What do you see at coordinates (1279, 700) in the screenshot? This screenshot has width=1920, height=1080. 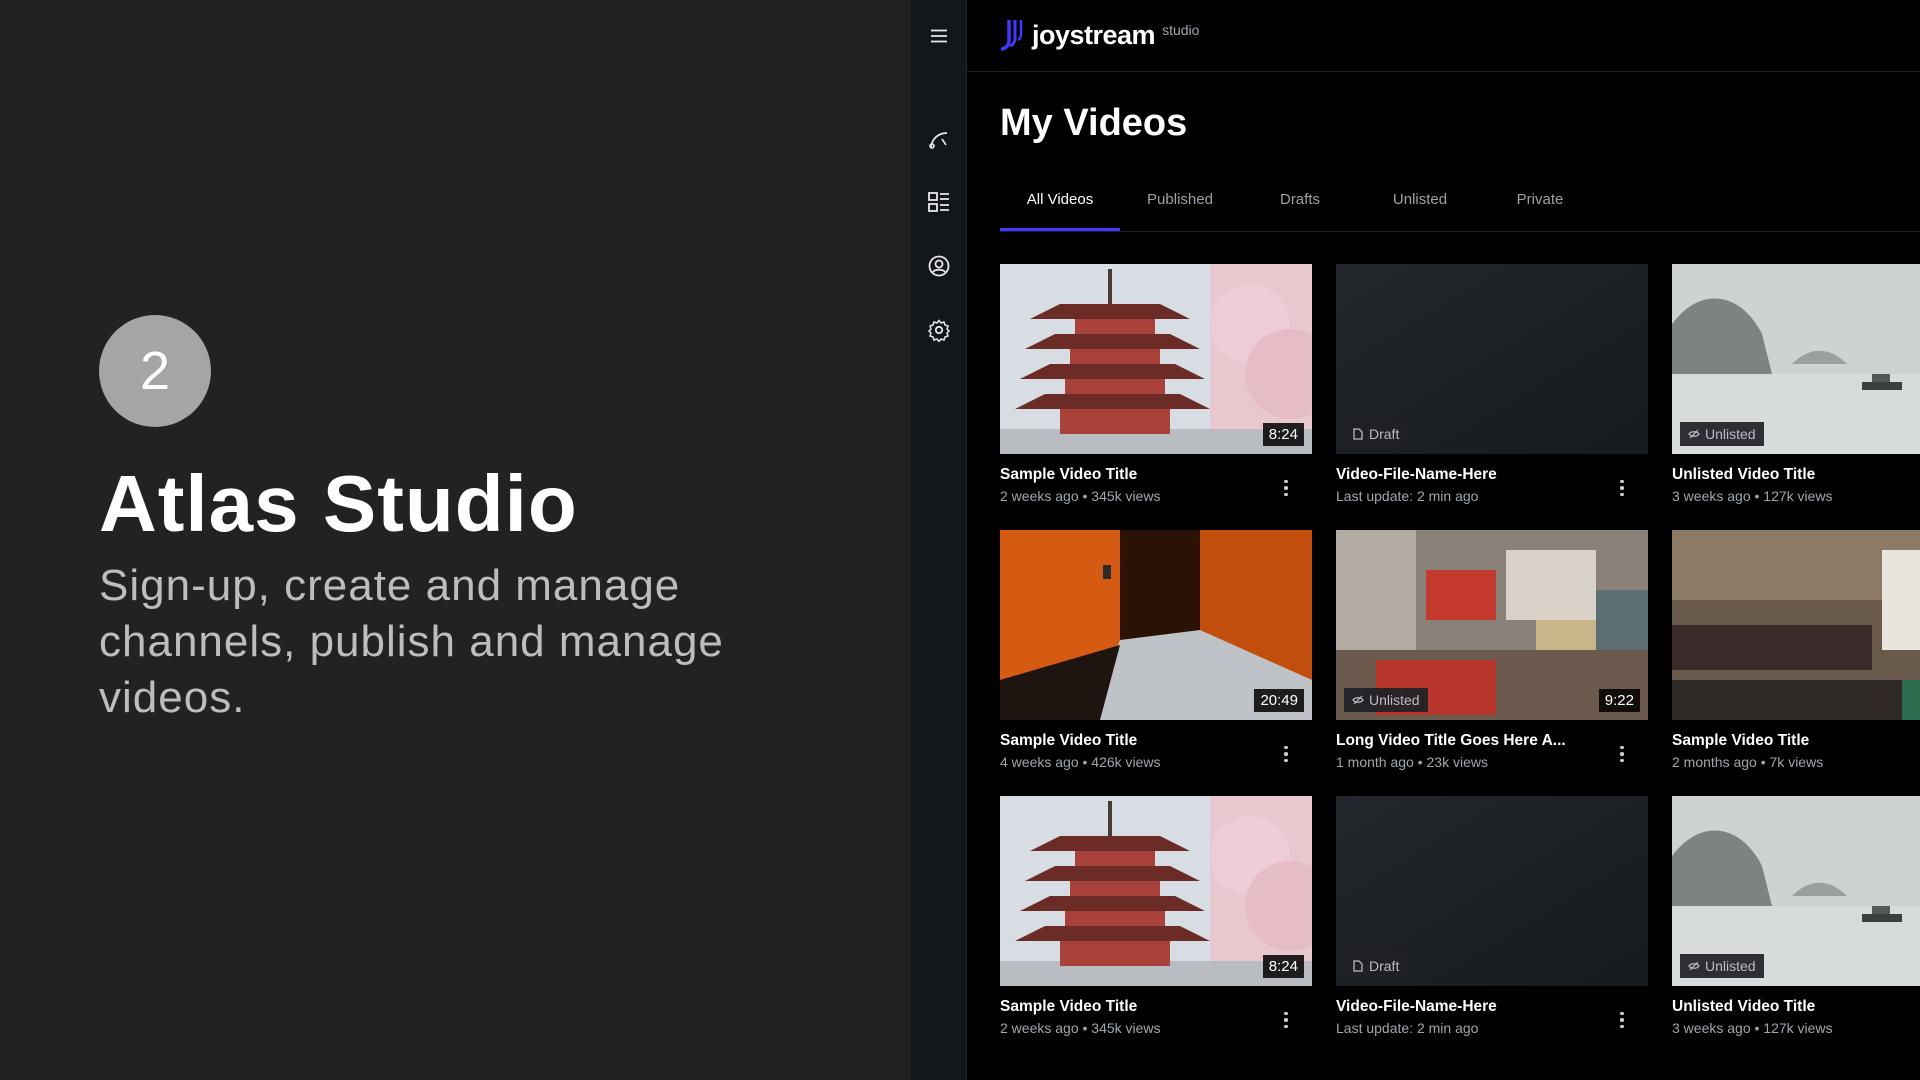 I see `video-duration: 20:49` at bounding box center [1279, 700].